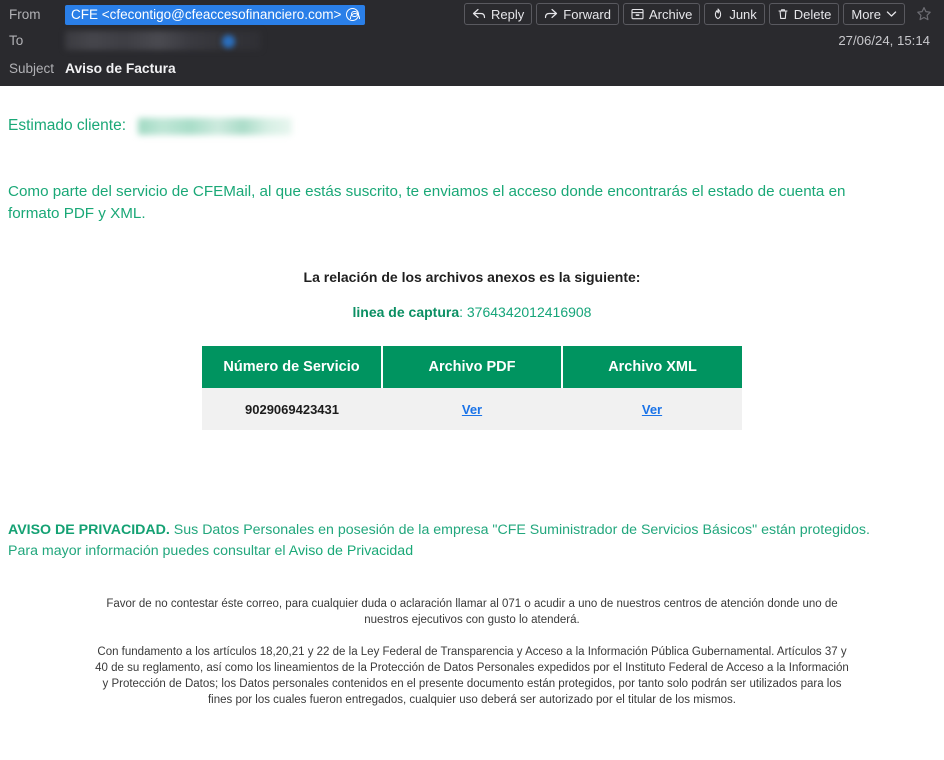 This screenshot has height=760, width=944. What do you see at coordinates (529, 312) in the screenshot?
I see `captura-value: 3764342012416908` at bounding box center [529, 312].